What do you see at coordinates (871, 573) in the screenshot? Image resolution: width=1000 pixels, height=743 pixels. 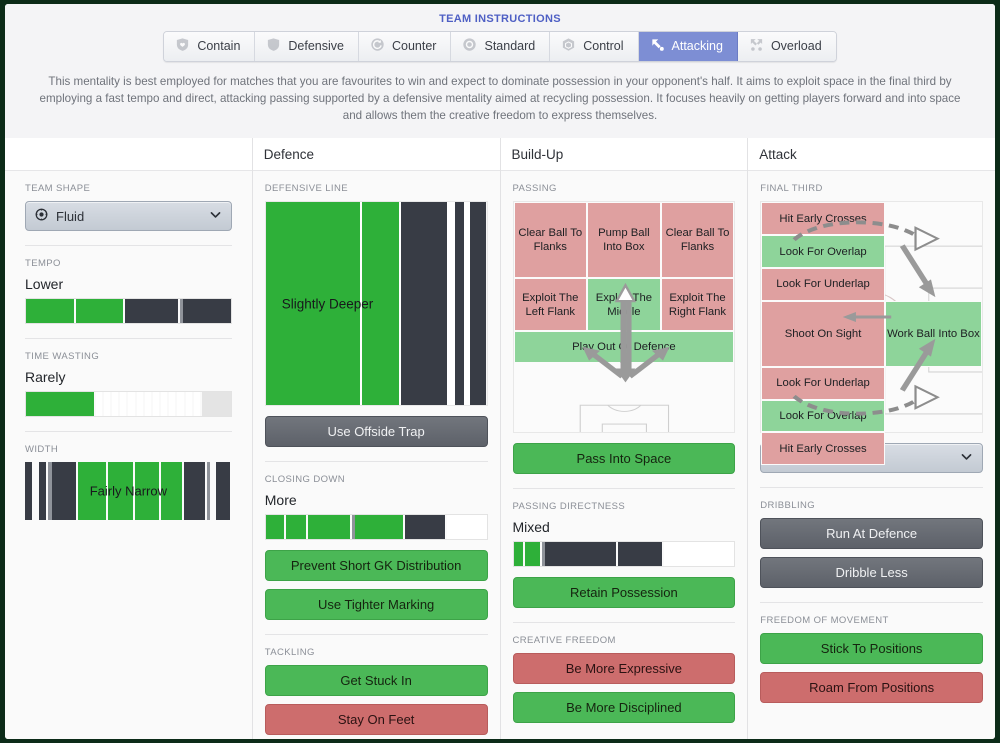 I see `dribbling-dribble-less-button: Dribble Less` at bounding box center [871, 573].